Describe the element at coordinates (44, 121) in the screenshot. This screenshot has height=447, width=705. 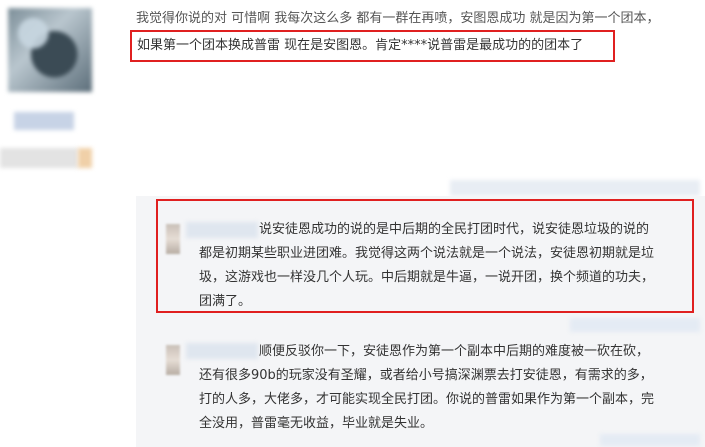
I see `username-redacted` at that location.